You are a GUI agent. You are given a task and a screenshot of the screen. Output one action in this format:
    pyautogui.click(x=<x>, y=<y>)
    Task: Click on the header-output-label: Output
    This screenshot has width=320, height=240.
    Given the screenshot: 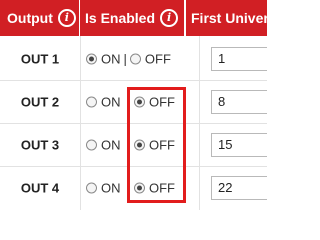 What is the action you would take?
    pyautogui.click(x=30, y=18)
    